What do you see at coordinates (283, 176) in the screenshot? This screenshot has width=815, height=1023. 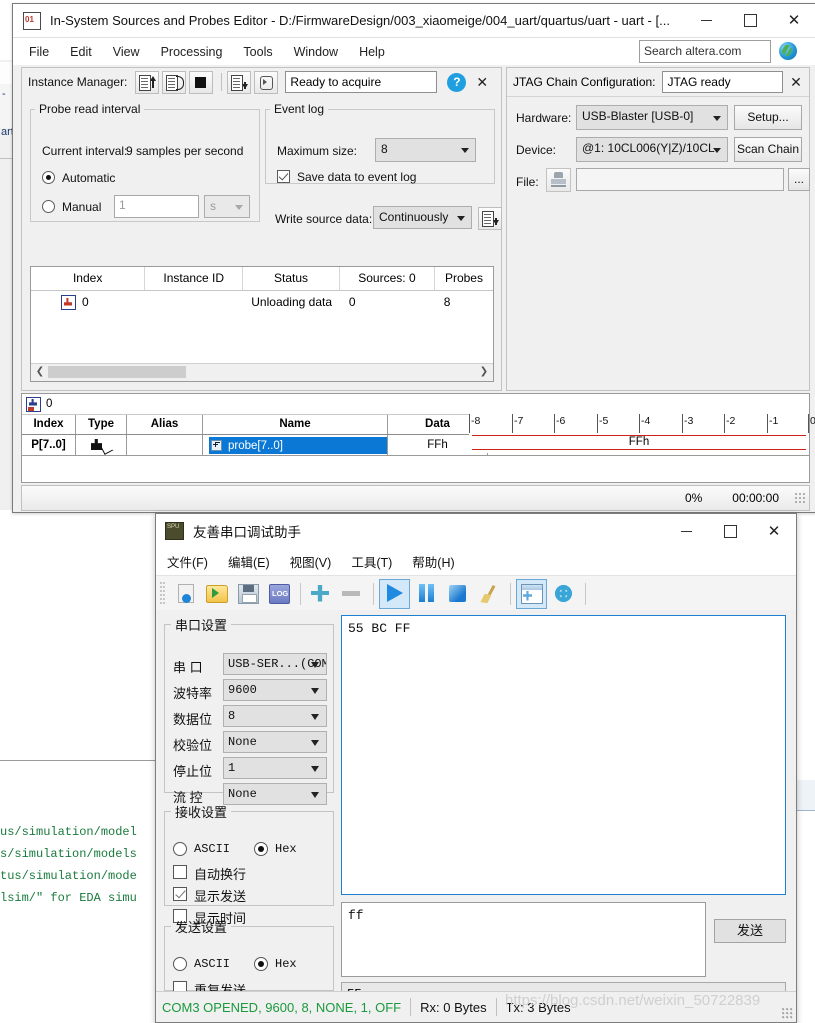 I see `save-data-checkbox` at bounding box center [283, 176].